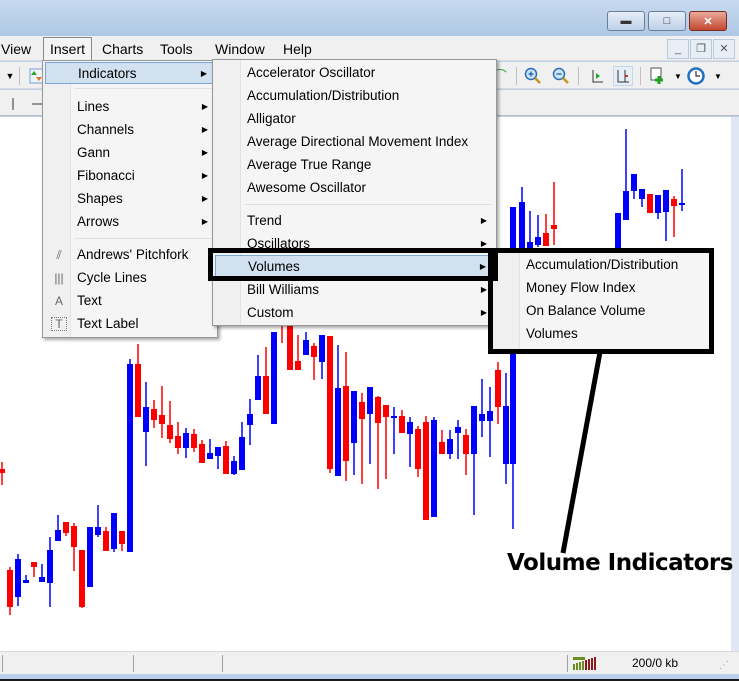 The width and height of the screenshot is (739, 681). I want to click on autoscroll-icon, so click(623, 76).